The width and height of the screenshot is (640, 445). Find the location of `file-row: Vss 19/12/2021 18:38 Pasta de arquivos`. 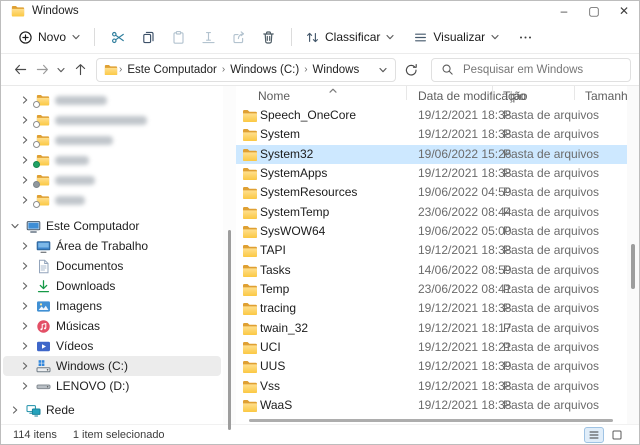

file-row: Vss 19/12/2021 18:38 Pasta de arquivos is located at coordinates (431, 386).